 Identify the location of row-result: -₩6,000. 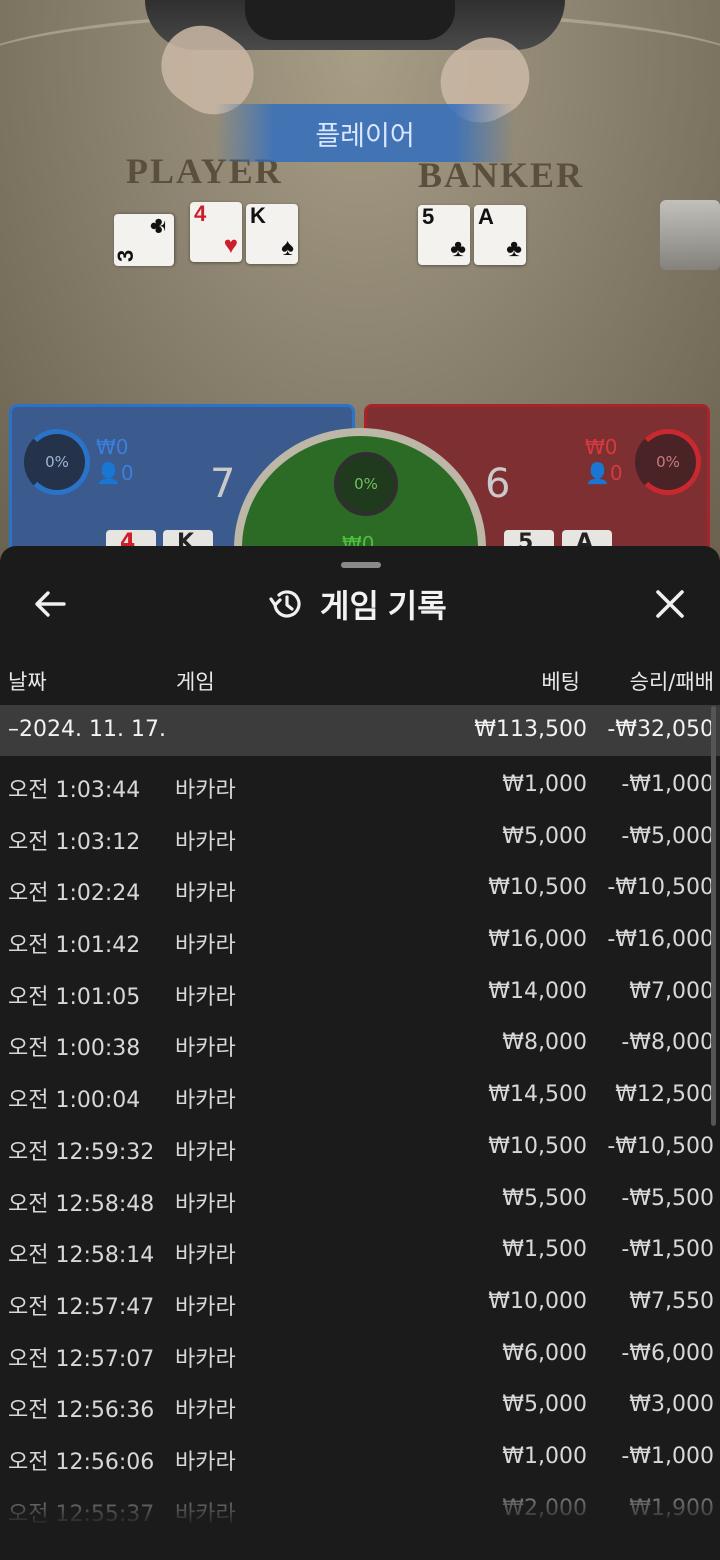
(667, 1353).